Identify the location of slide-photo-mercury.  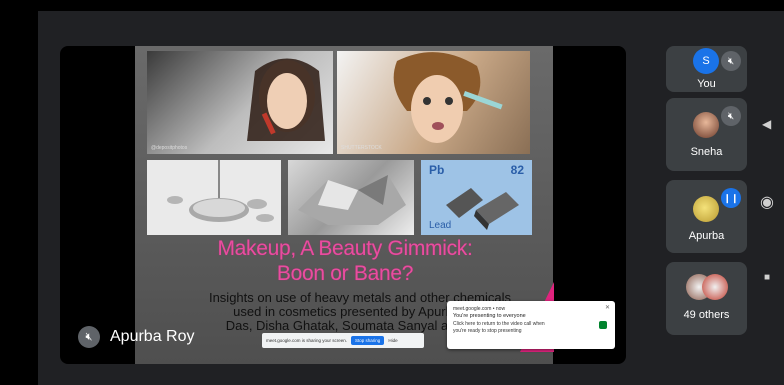
(214, 197).